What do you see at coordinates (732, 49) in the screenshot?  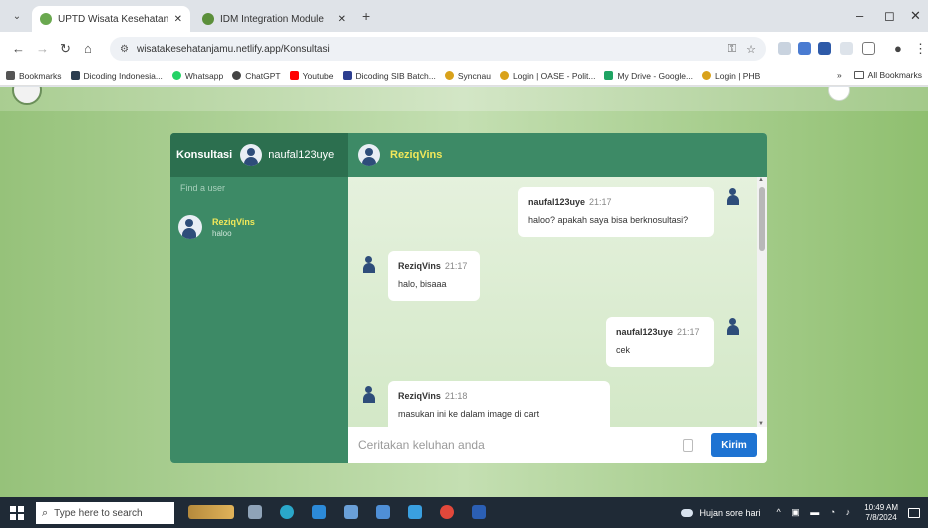 I see `key-icon: ⚿` at bounding box center [732, 49].